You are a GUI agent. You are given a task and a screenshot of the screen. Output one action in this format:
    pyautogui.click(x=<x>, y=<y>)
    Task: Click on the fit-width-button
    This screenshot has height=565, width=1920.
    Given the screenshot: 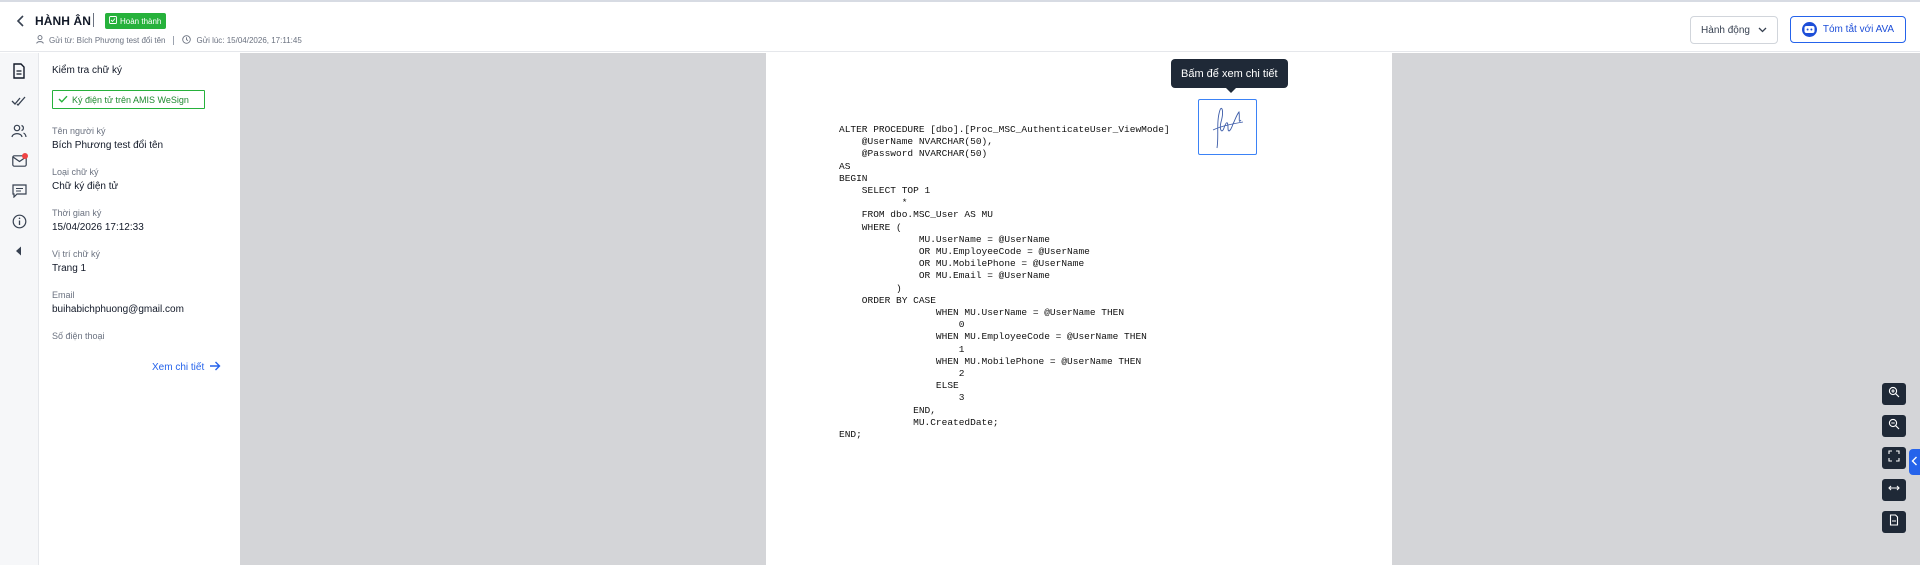 What is the action you would take?
    pyautogui.click(x=1894, y=490)
    